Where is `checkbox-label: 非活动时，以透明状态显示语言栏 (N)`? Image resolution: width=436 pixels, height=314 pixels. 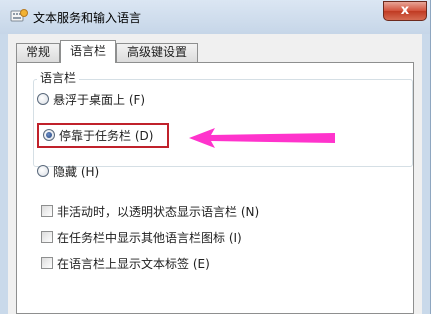 checkbox-label: 非活动时，以透明状态显示语言栏 (N) is located at coordinates (158, 211).